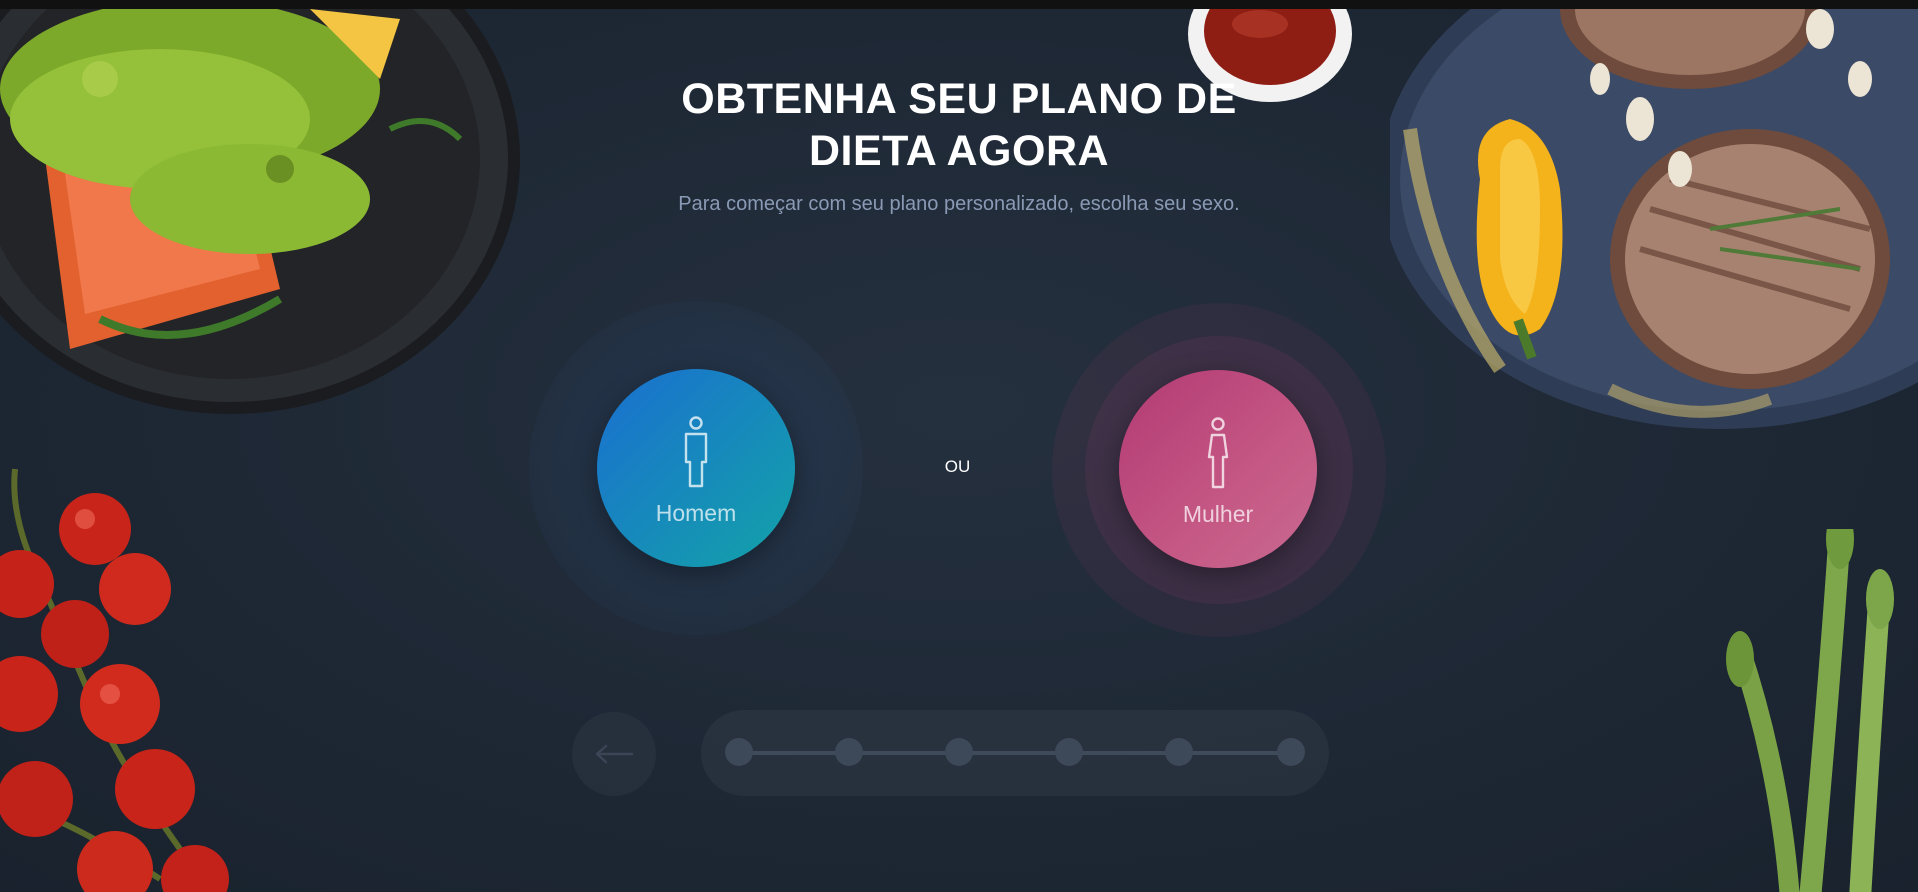  What do you see at coordinates (696, 451) in the screenshot?
I see `male-person-icon` at bounding box center [696, 451].